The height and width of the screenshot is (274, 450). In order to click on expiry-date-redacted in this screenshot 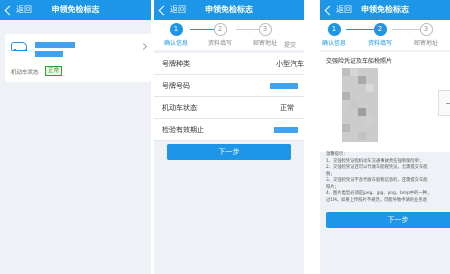, I will do `click(286, 130)`.